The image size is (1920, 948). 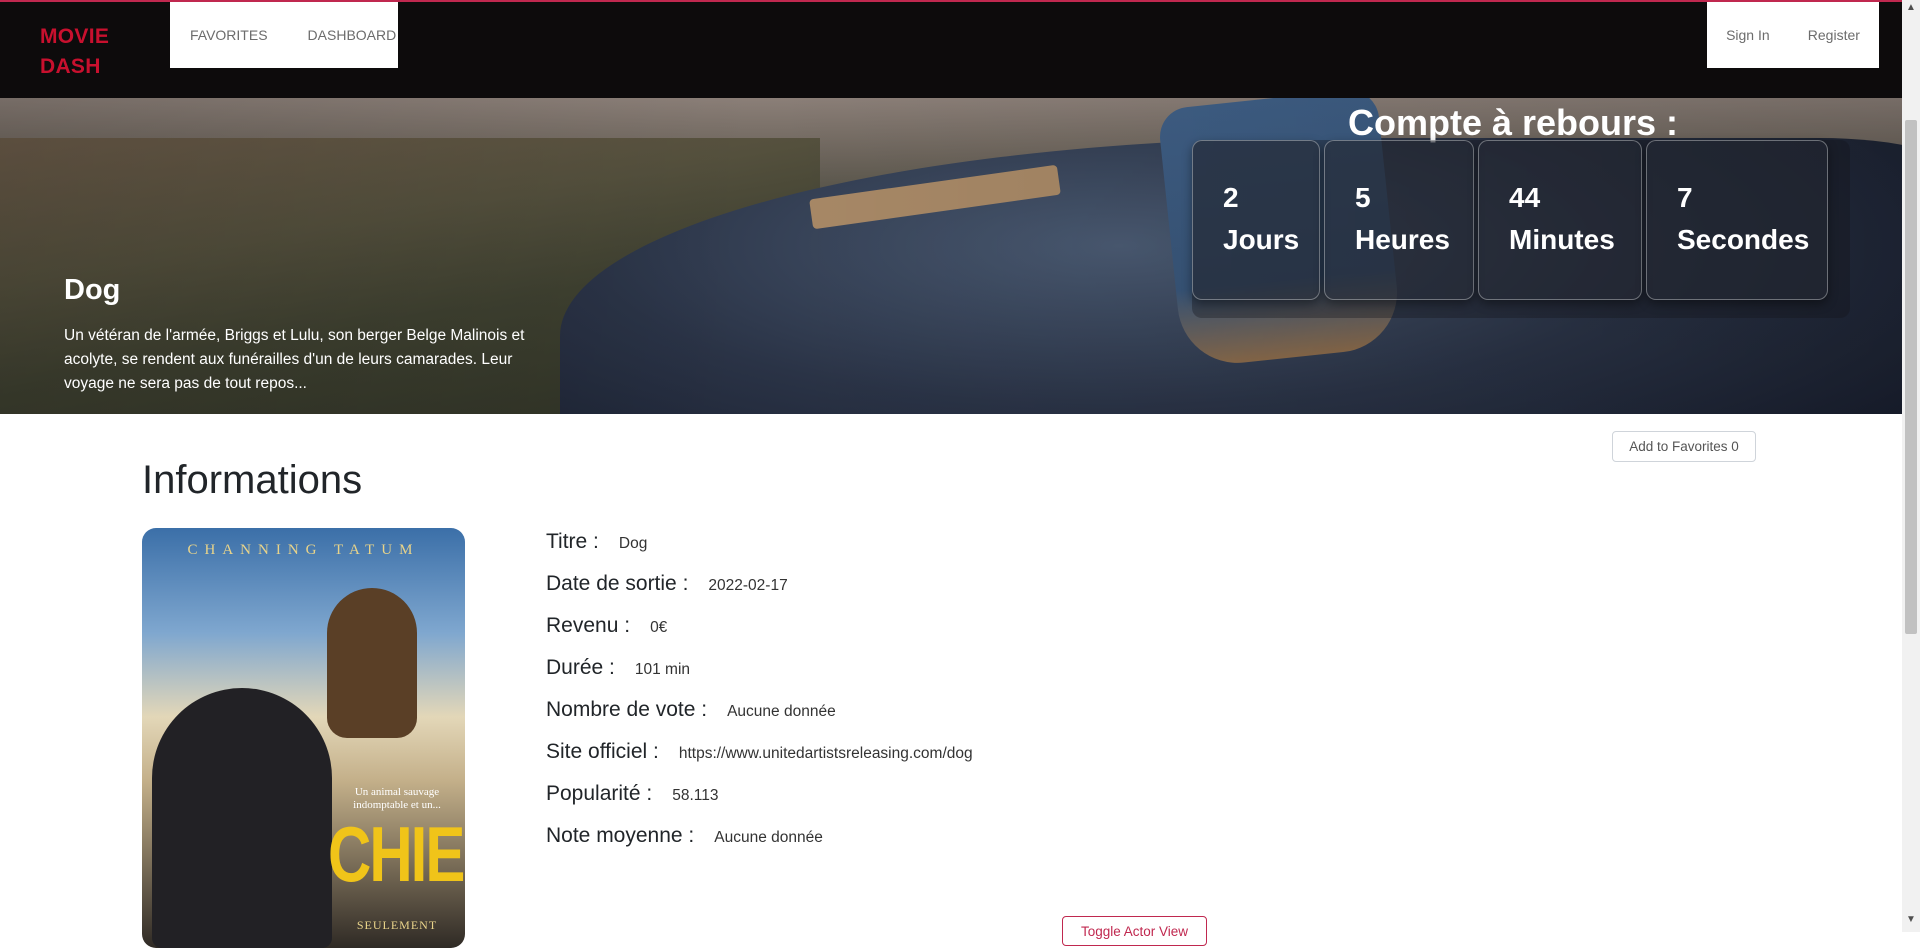 What do you see at coordinates (242, 818) in the screenshot?
I see `poster-man-figure` at bounding box center [242, 818].